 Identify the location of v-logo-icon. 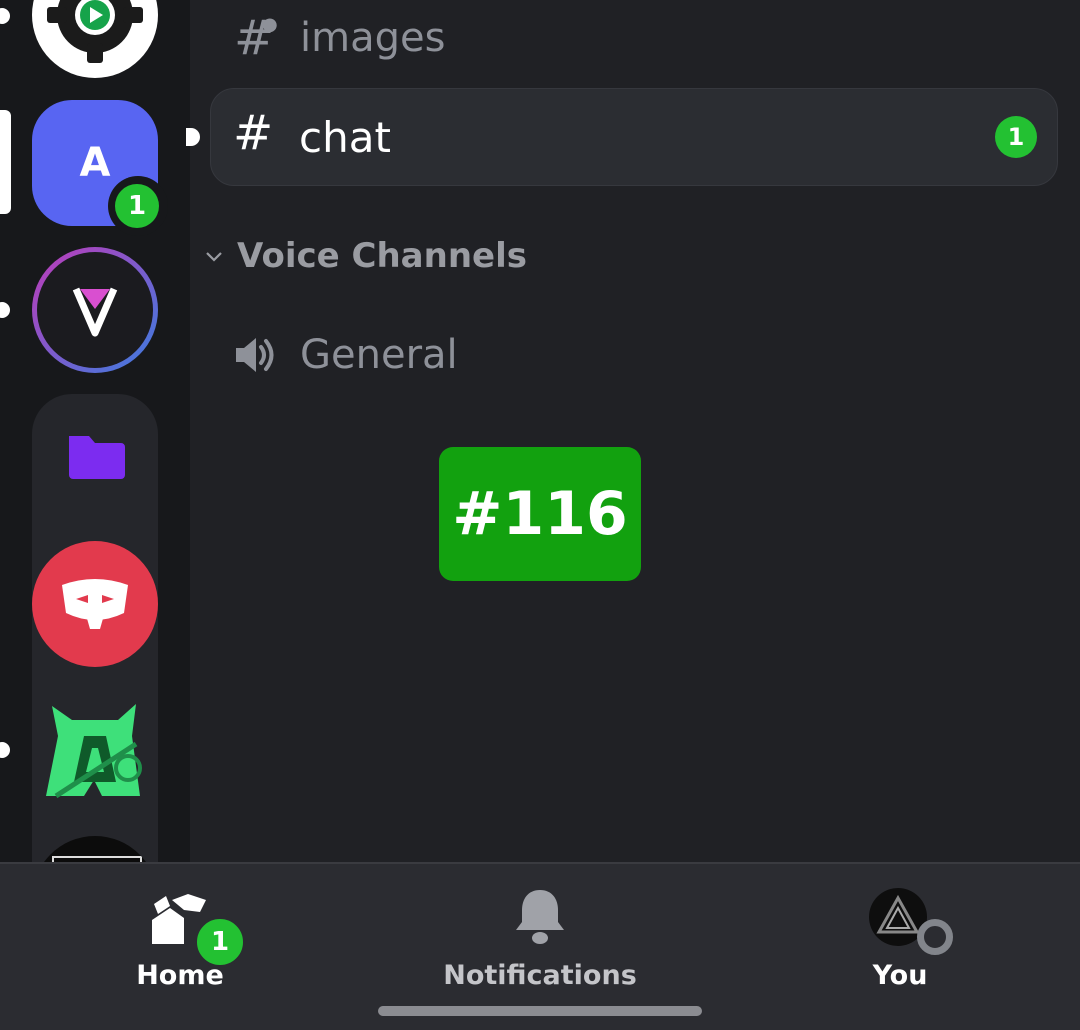
(95, 312).